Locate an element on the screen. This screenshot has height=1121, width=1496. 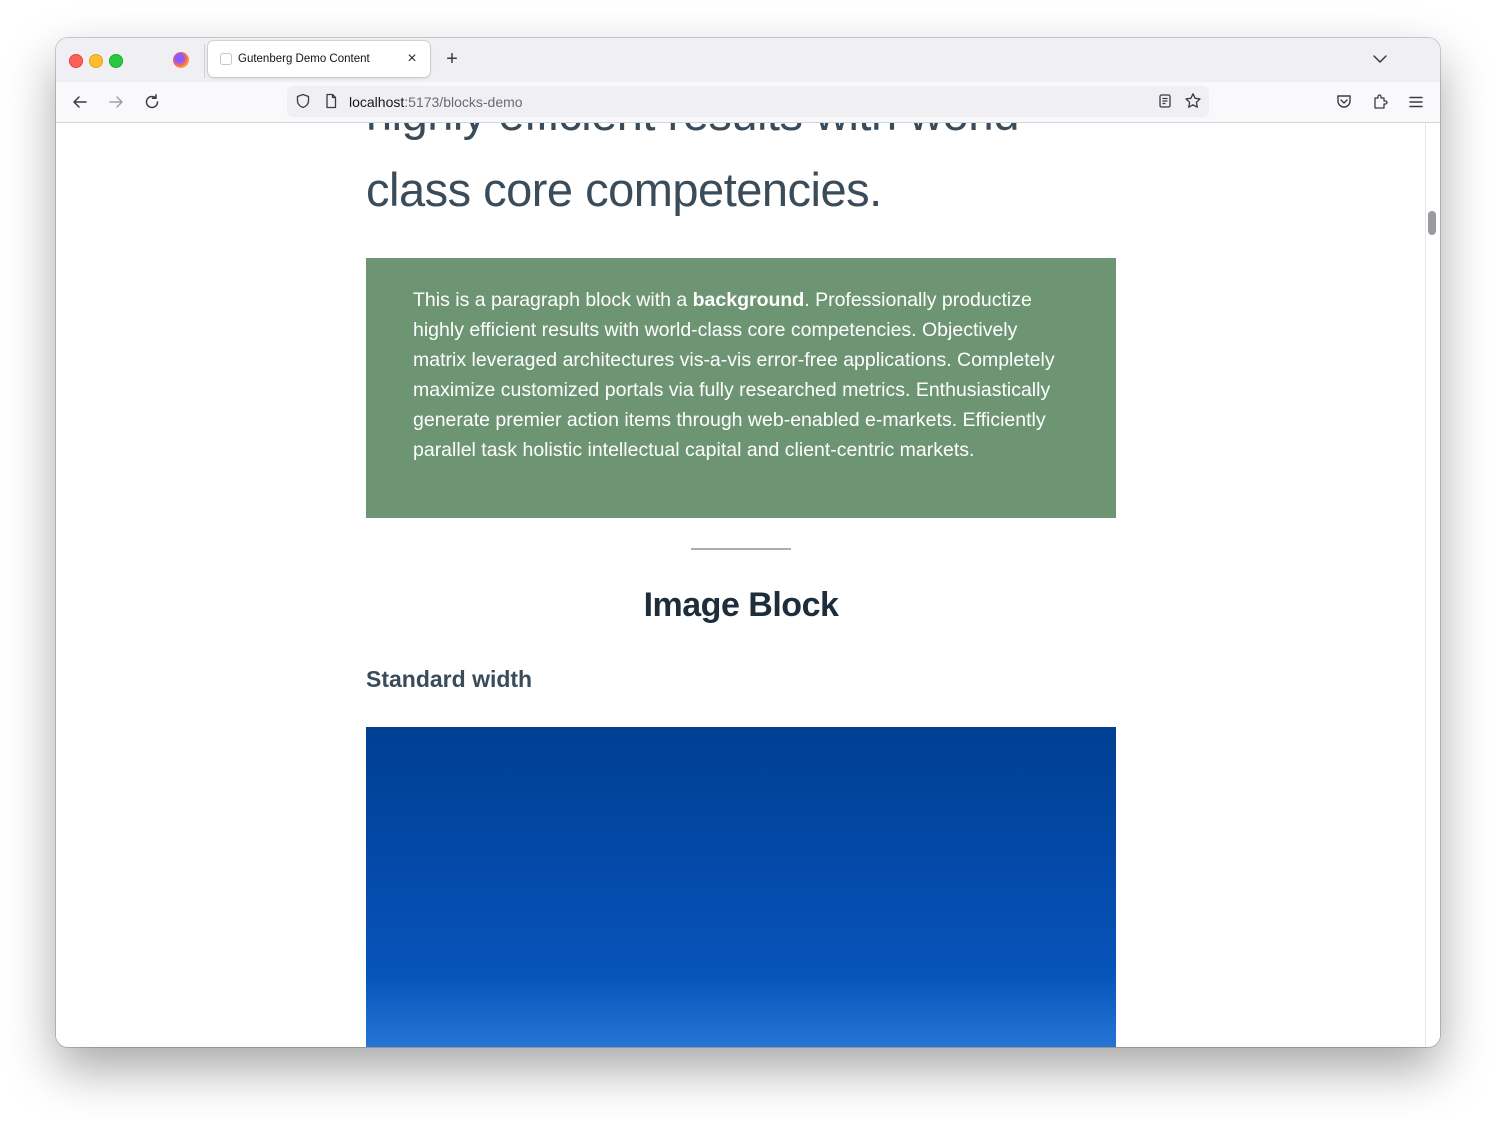
tab-divider is located at coordinates (204, 61).